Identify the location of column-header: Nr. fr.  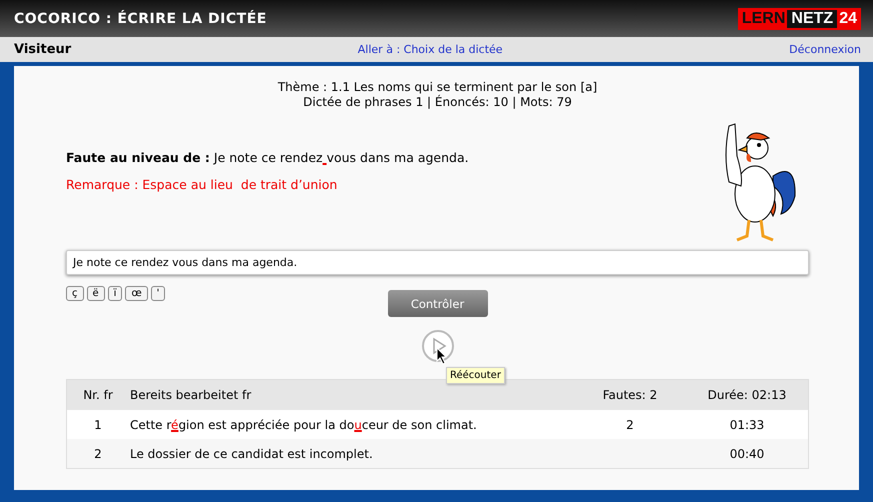
(97, 395).